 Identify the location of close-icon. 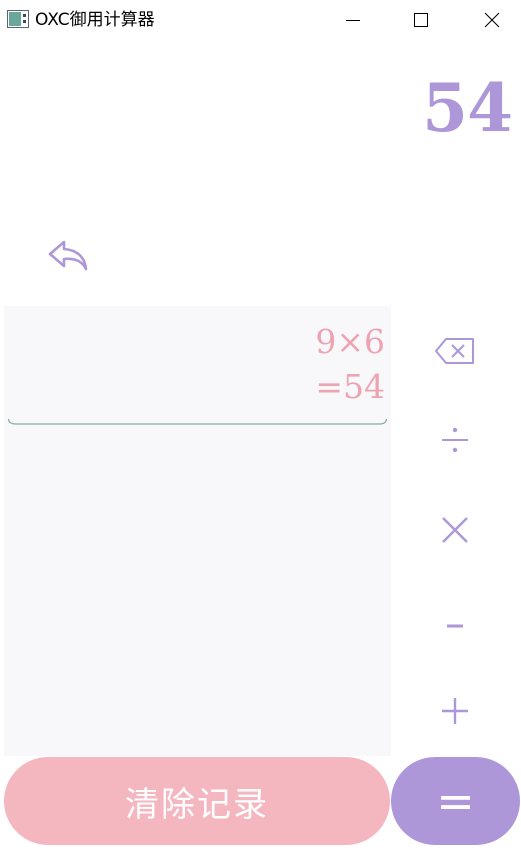
(492, 20).